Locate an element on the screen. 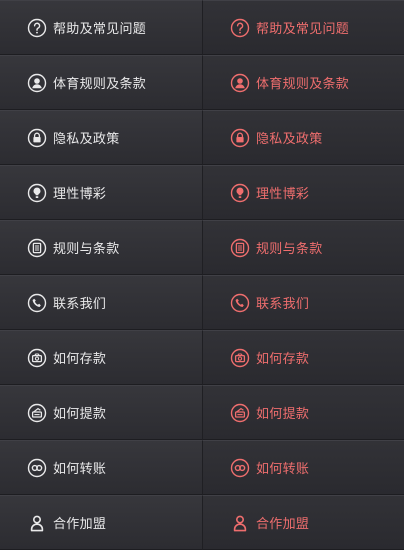  menu-item-sports-rules: 体育规则及条款 is located at coordinates (101, 82).